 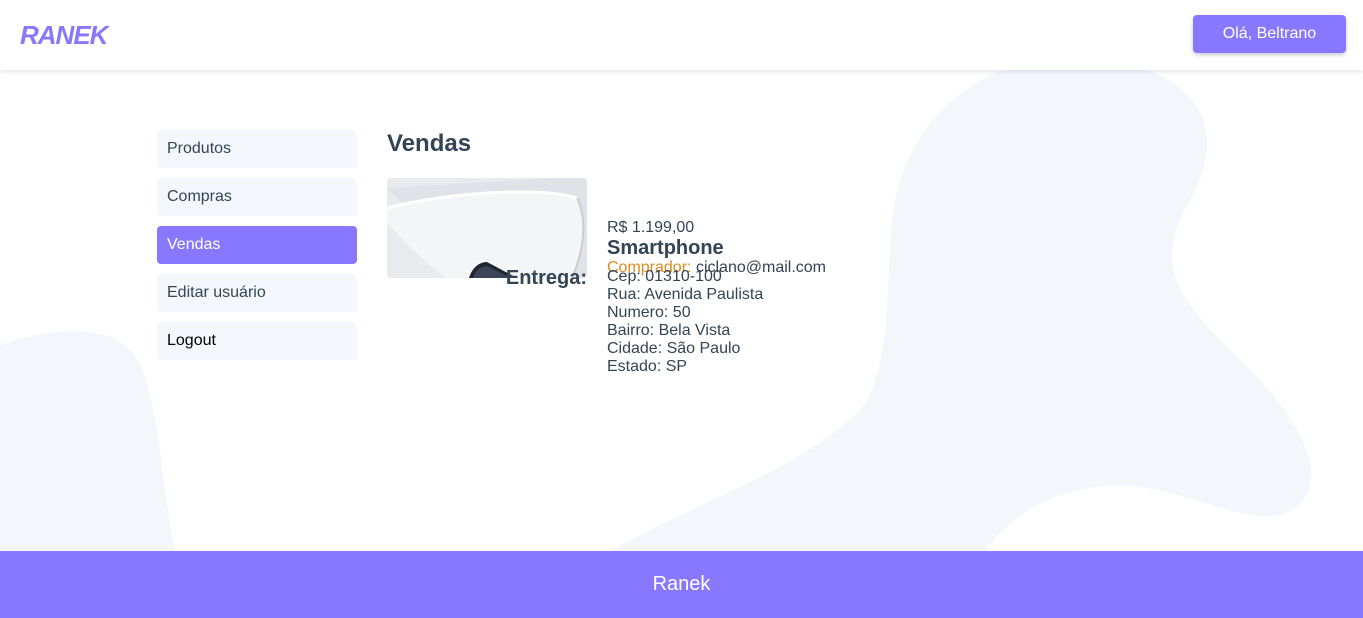 I want to click on sidebar-item-compras: Compras, so click(x=257, y=197).